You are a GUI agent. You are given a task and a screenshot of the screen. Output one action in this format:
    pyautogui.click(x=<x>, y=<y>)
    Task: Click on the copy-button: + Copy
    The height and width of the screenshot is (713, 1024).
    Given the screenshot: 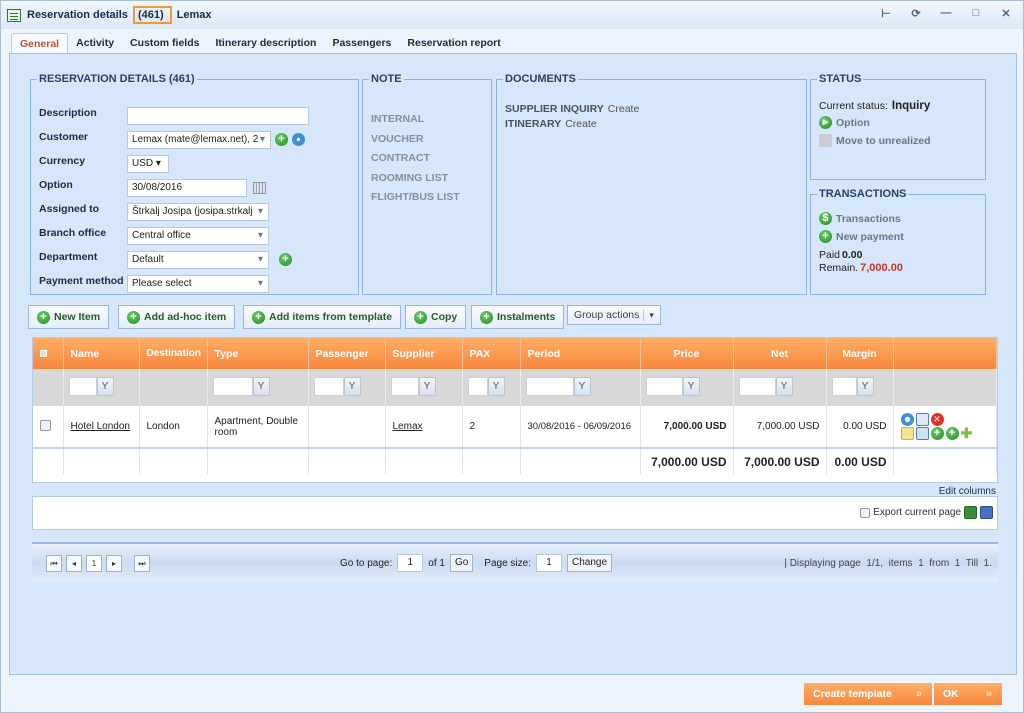 What is the action you would take?
    pyautogui.click(x=436, y=317)
    